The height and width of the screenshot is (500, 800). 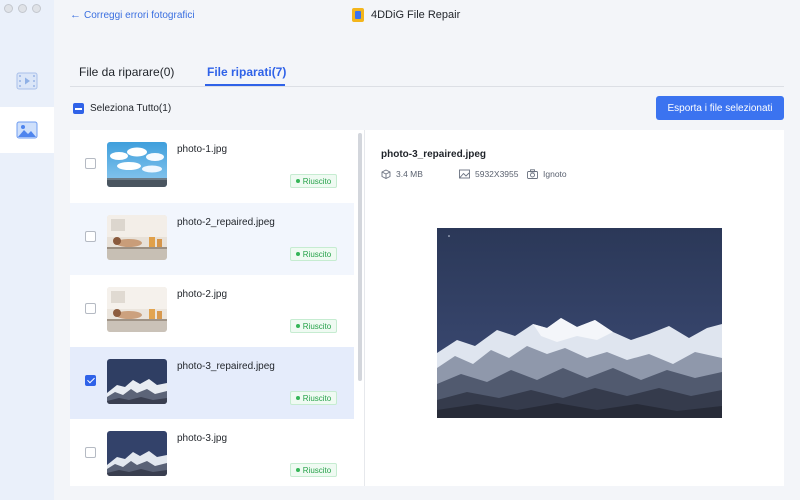 I want to click on list-item-selected: photo-3_repaired.jpeg Riuscito, so click(x=212, y=383).